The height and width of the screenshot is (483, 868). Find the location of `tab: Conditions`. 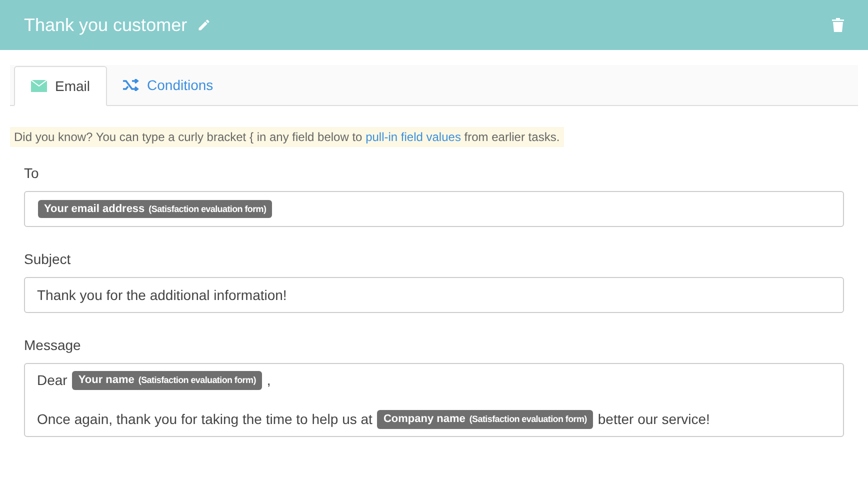

tab: Conditions is located at coordinates (168, 85).